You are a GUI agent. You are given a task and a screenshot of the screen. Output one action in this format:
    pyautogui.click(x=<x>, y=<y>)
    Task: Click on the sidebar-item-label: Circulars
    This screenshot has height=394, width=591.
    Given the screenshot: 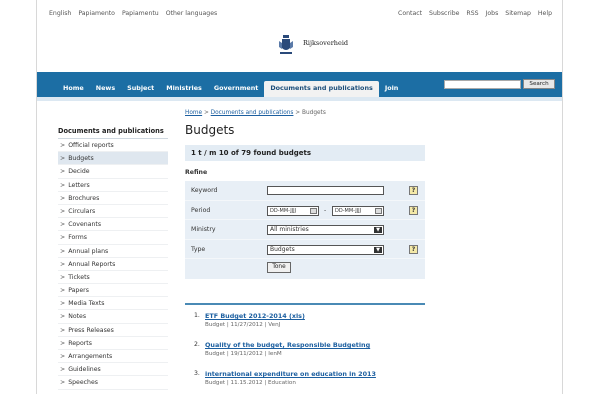 What is the action you would take?
    pyautogui.click(x=82, y=211)
    